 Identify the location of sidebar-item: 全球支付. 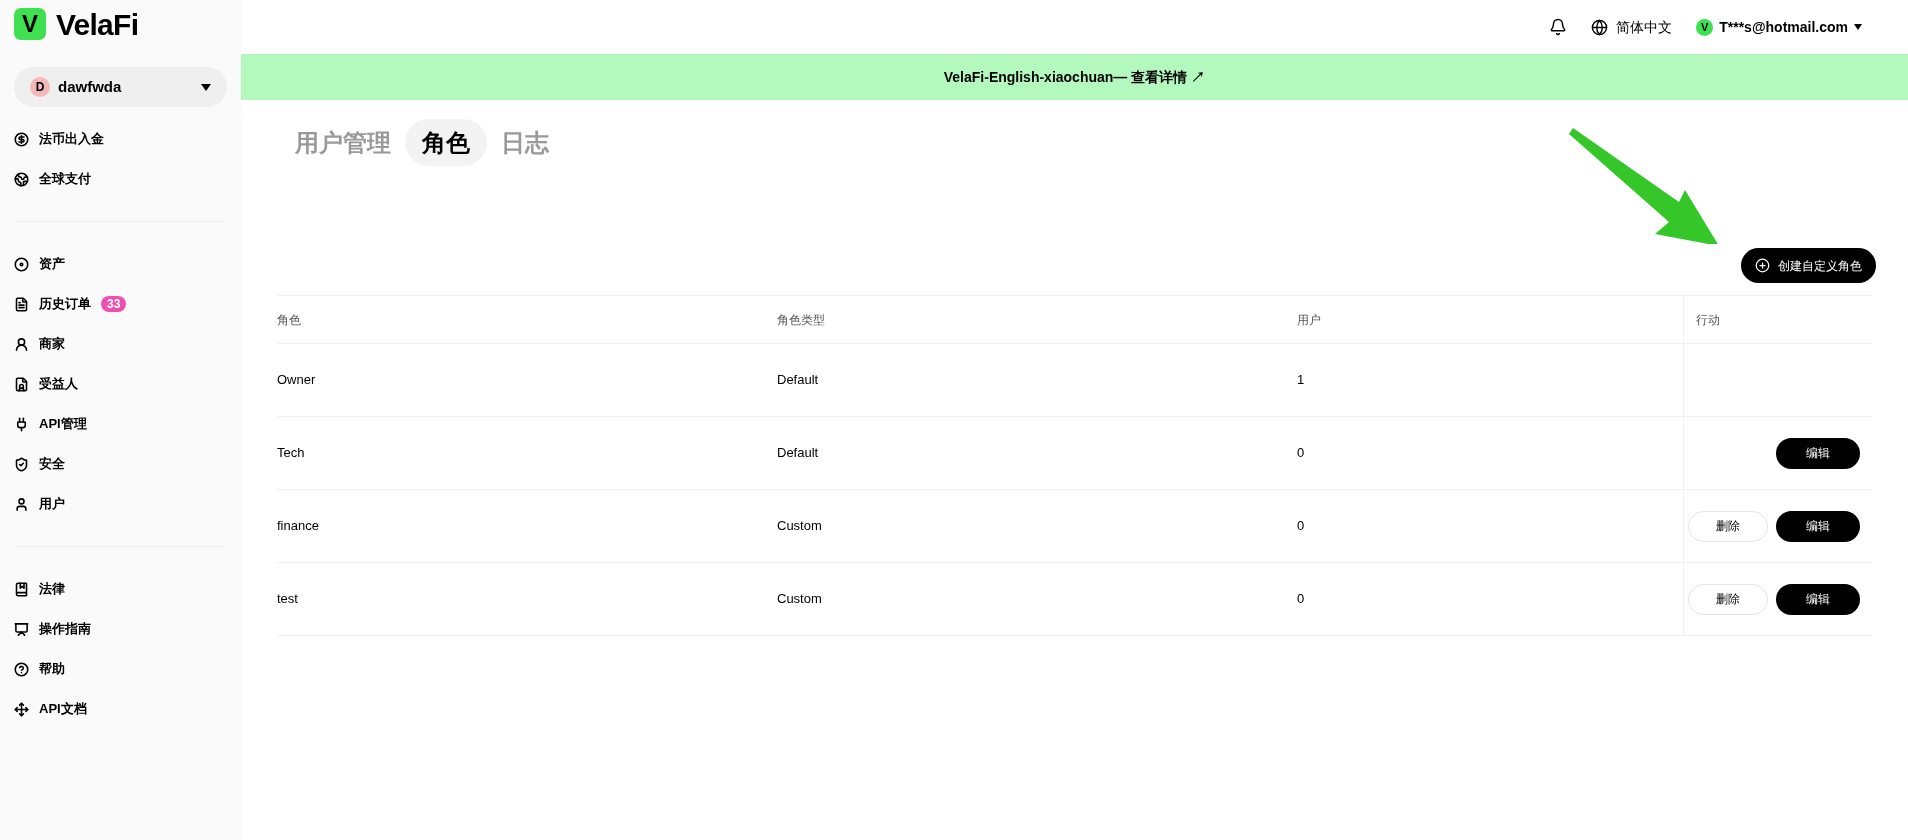
(120, 179).